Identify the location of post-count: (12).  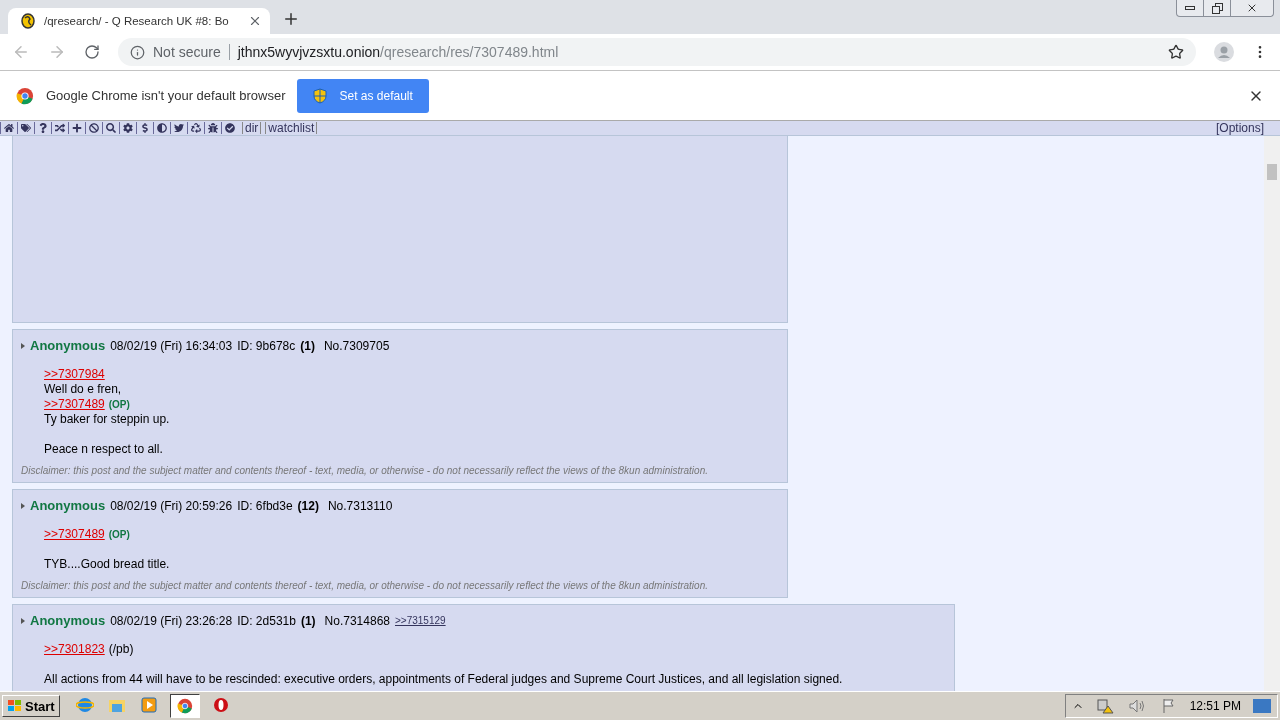
(308, 505).